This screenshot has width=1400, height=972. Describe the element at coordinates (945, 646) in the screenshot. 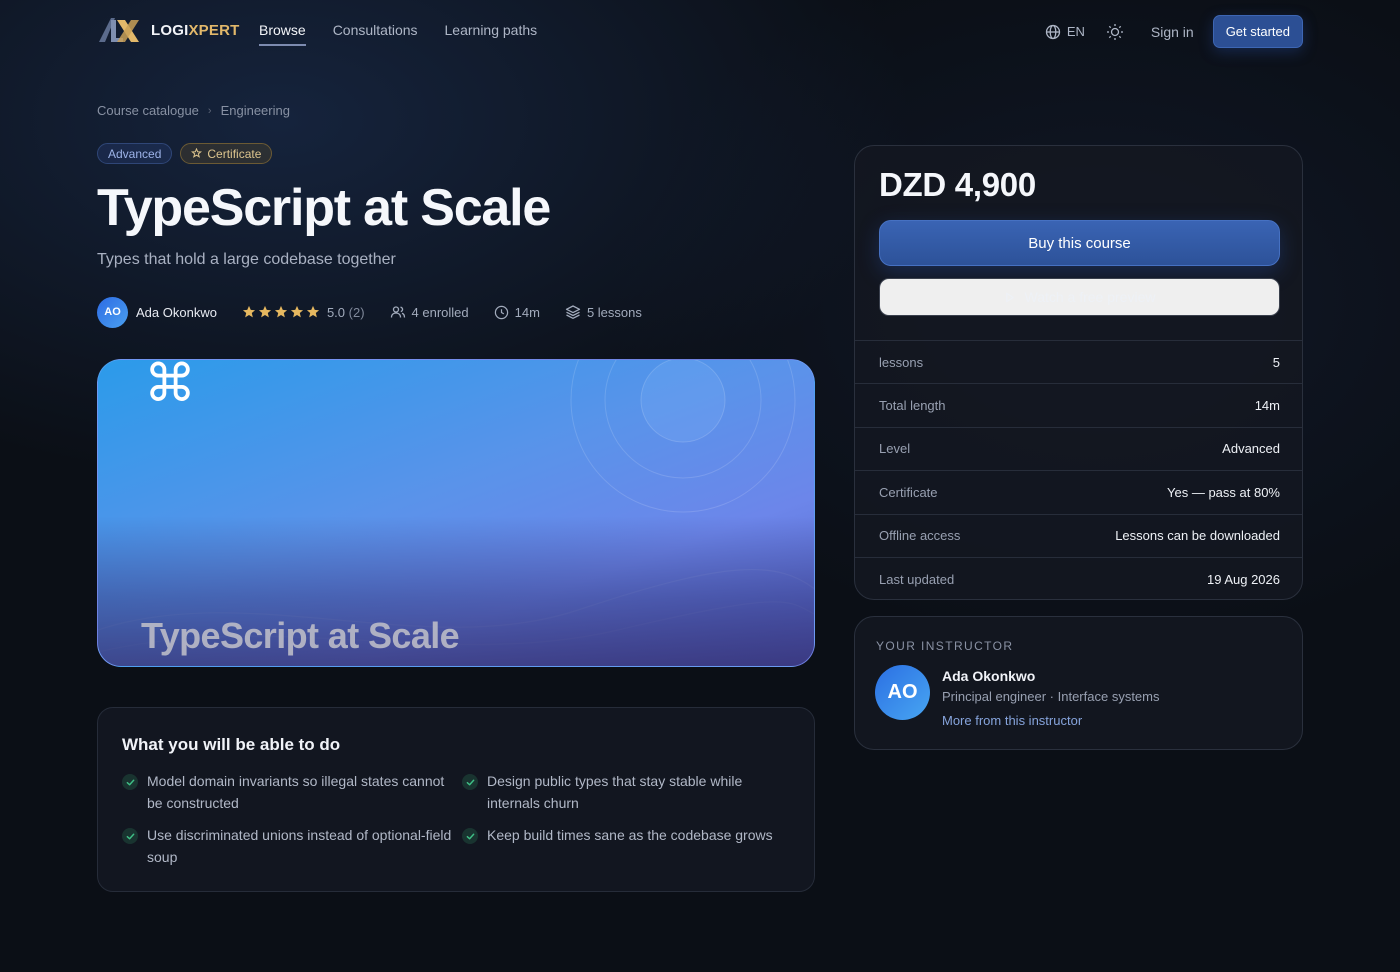

I see `instructor-section-label: YOUR INSTRUCTOR` at that location.